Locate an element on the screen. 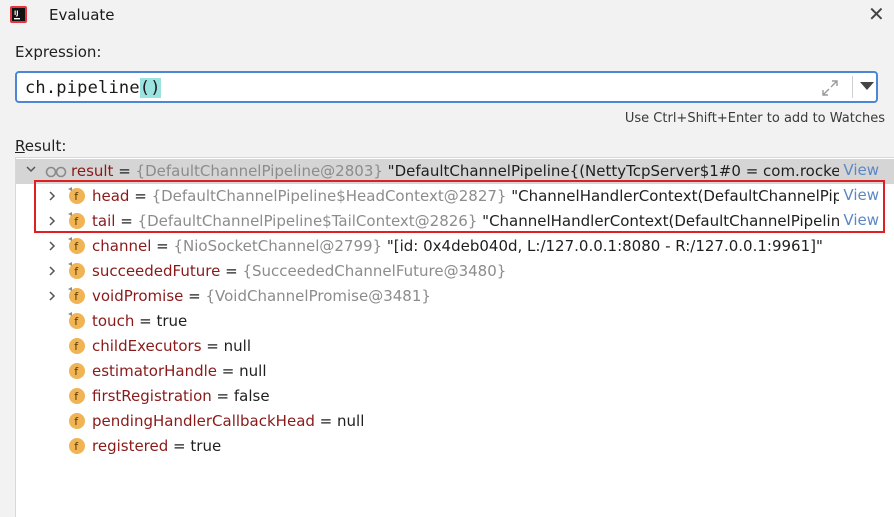  var-name: succeededFuture is located at coordinates (156, 271).